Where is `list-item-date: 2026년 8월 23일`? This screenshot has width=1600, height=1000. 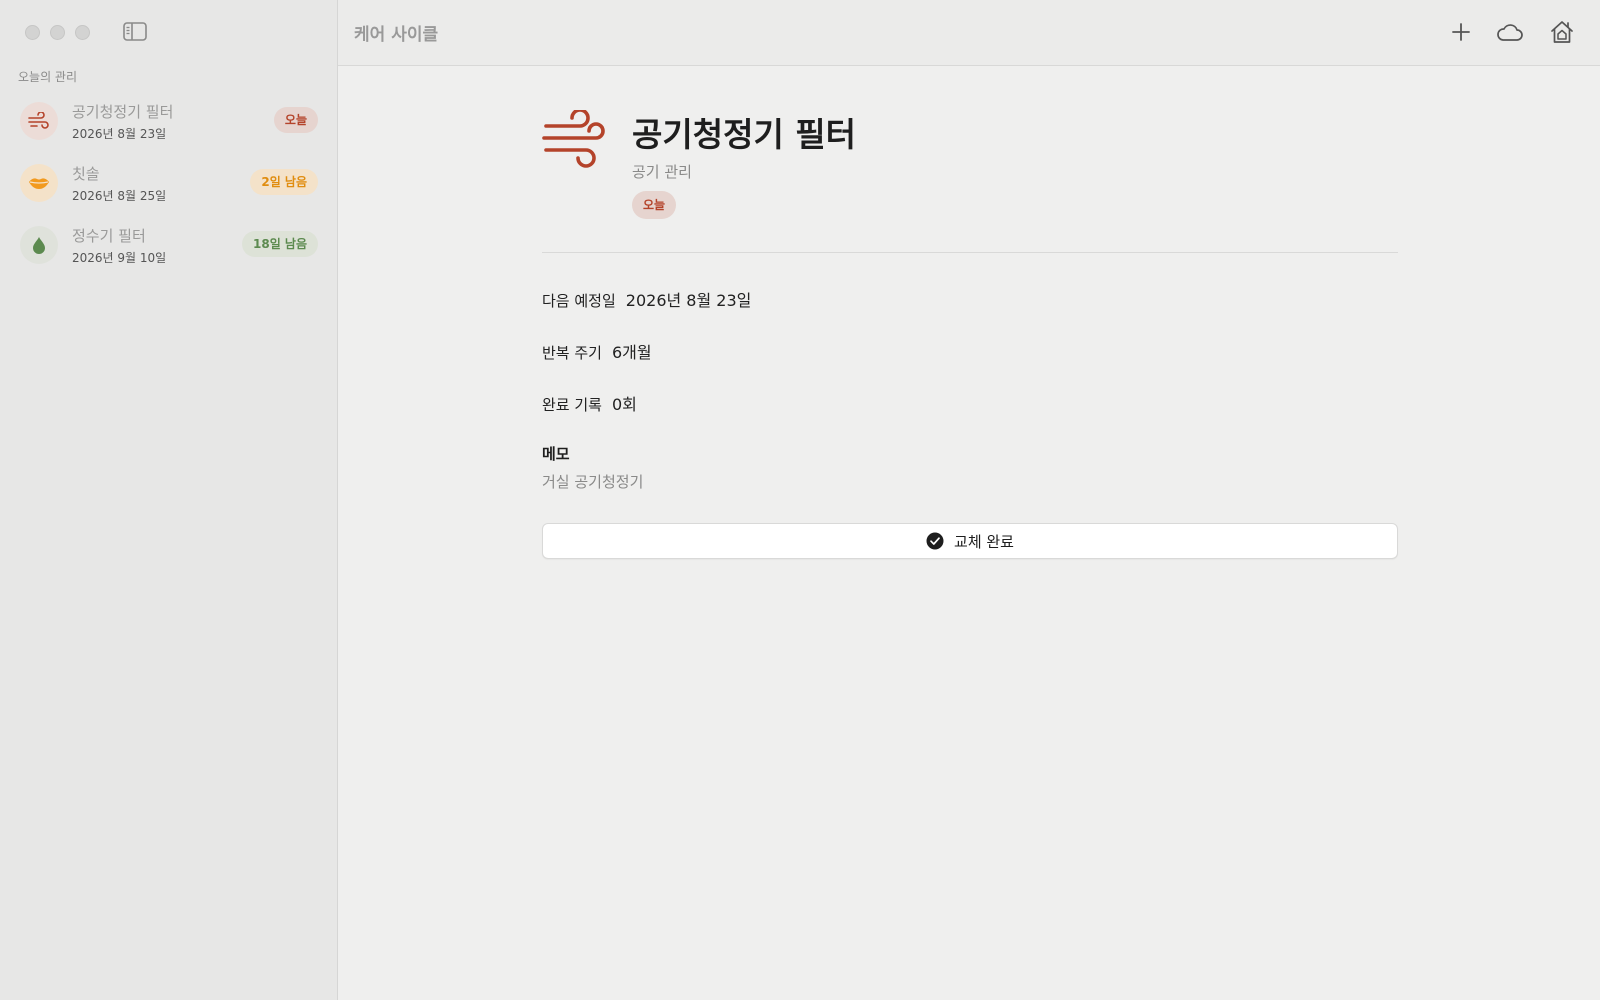 list-item-date: 2026년 8월 23일 is located at coordinates (119, 134).